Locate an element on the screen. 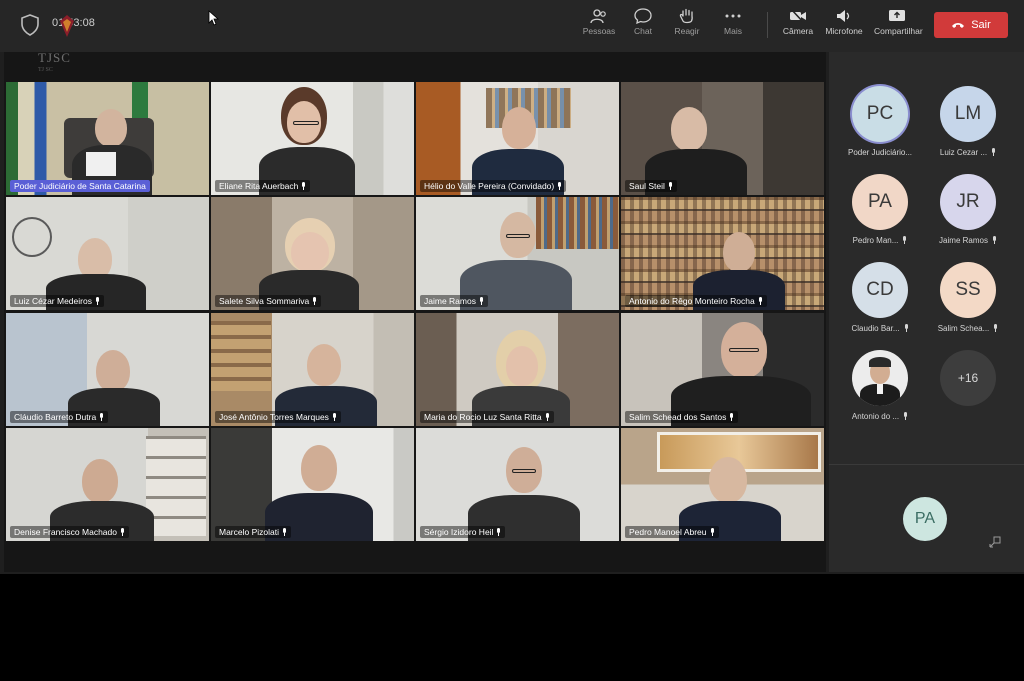  video-tile: Sérgio Izidoro Heil is located at coordinates (517, 484).